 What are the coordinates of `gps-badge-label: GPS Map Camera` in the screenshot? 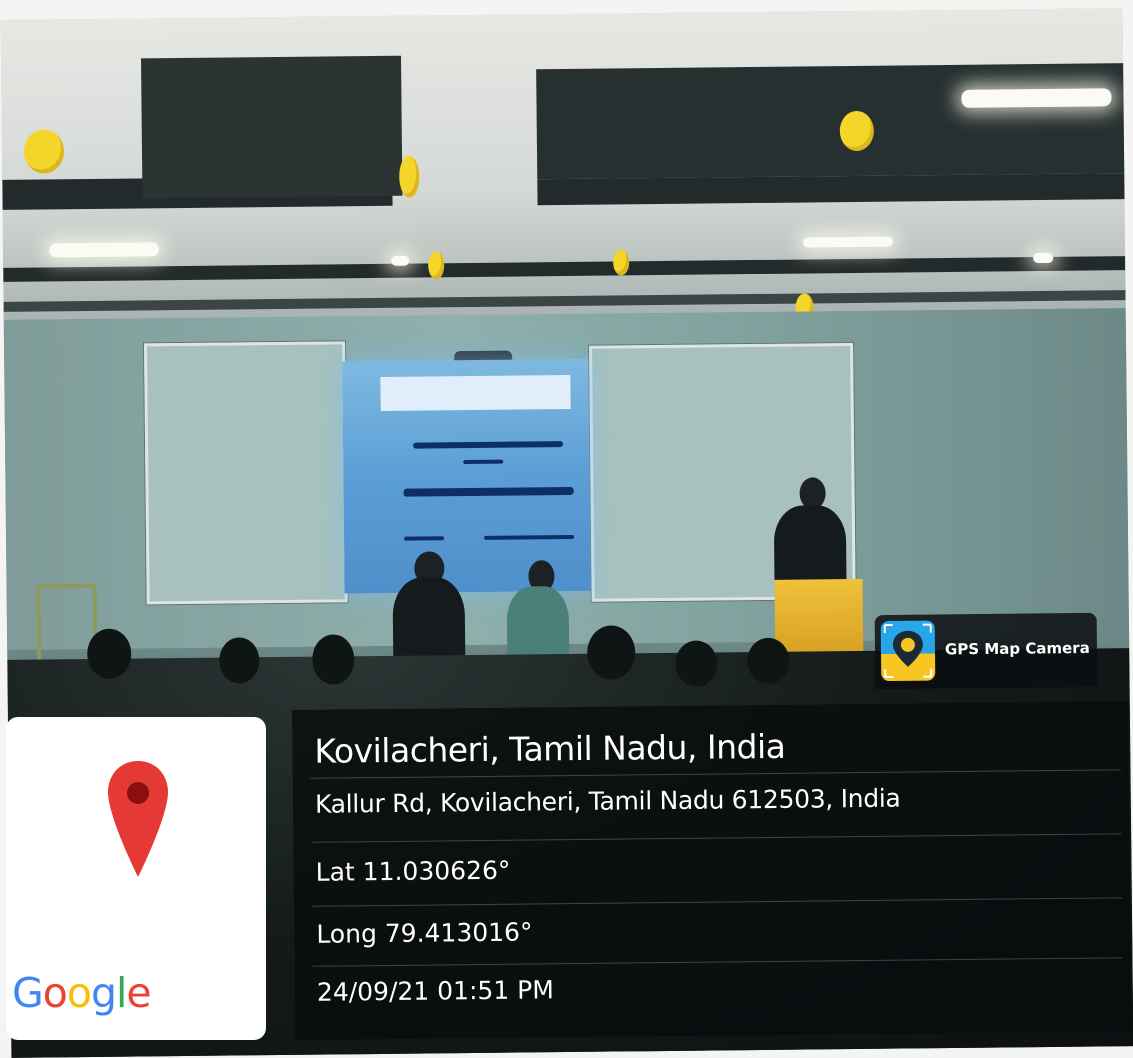 It's located at (1017, 648).